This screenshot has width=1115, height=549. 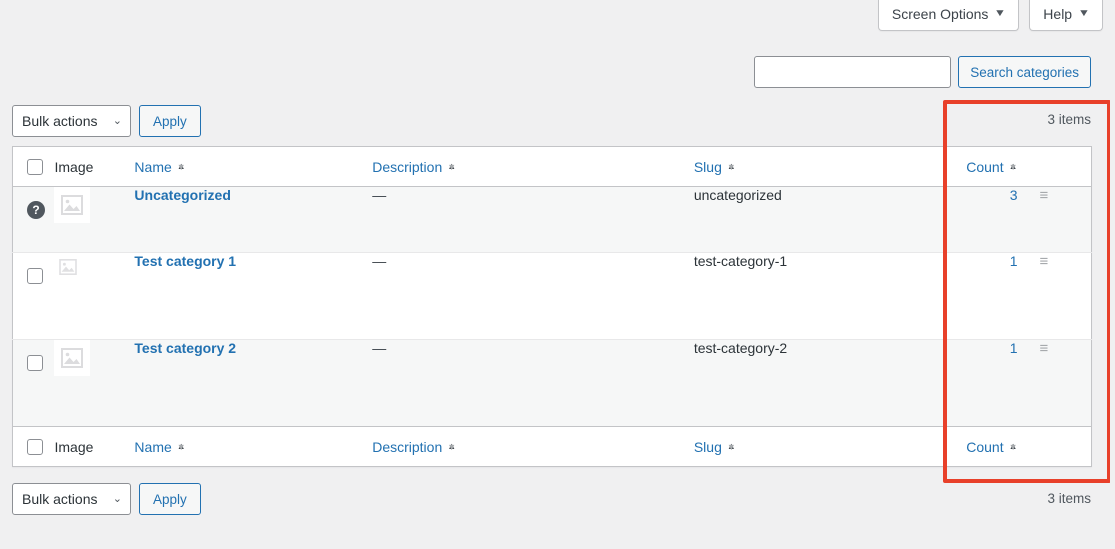 I want to click on bulk-actions-label-top: Bulk actions, so click(x=60, y=121).